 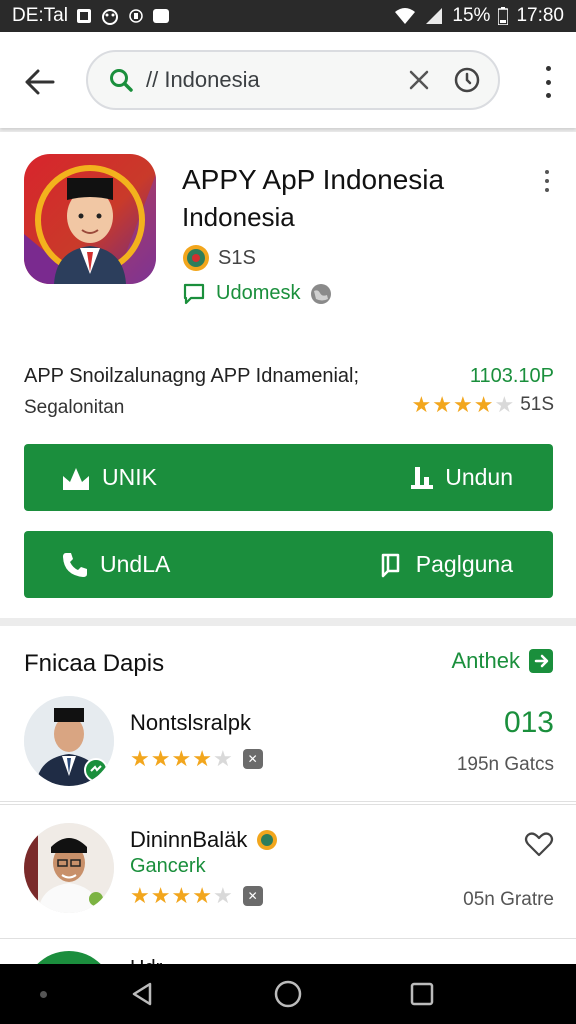 I want to click on guide-button: Paglguna, so click(x=446, y=564).